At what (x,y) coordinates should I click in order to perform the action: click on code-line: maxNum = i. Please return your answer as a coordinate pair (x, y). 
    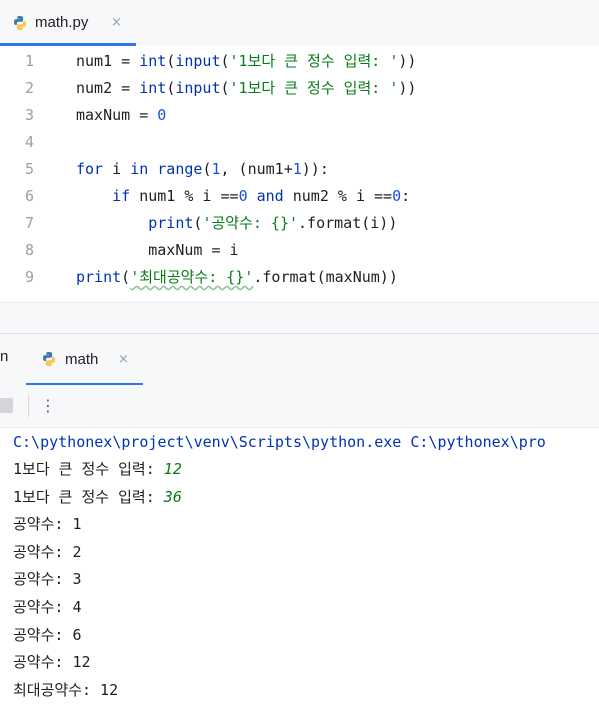
    Looking at the image, I should click on (157, 250).